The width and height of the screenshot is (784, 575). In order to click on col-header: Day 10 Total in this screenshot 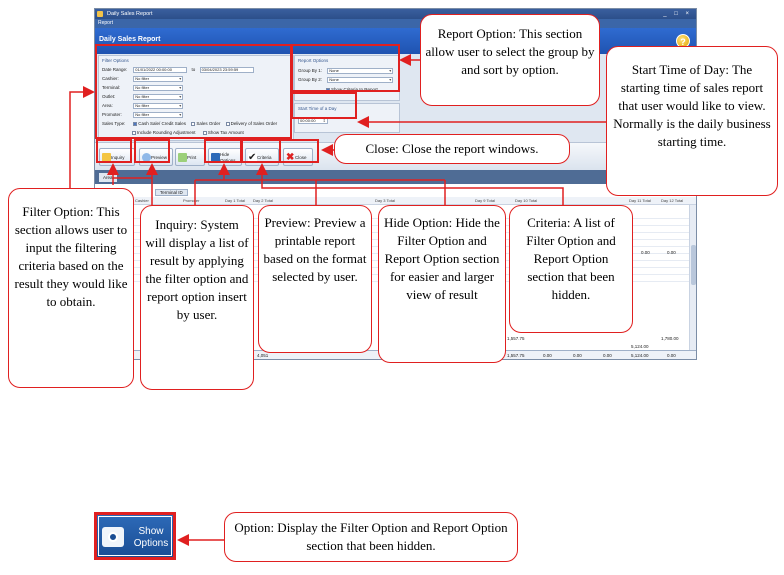, I will do `click(526, 200)`.